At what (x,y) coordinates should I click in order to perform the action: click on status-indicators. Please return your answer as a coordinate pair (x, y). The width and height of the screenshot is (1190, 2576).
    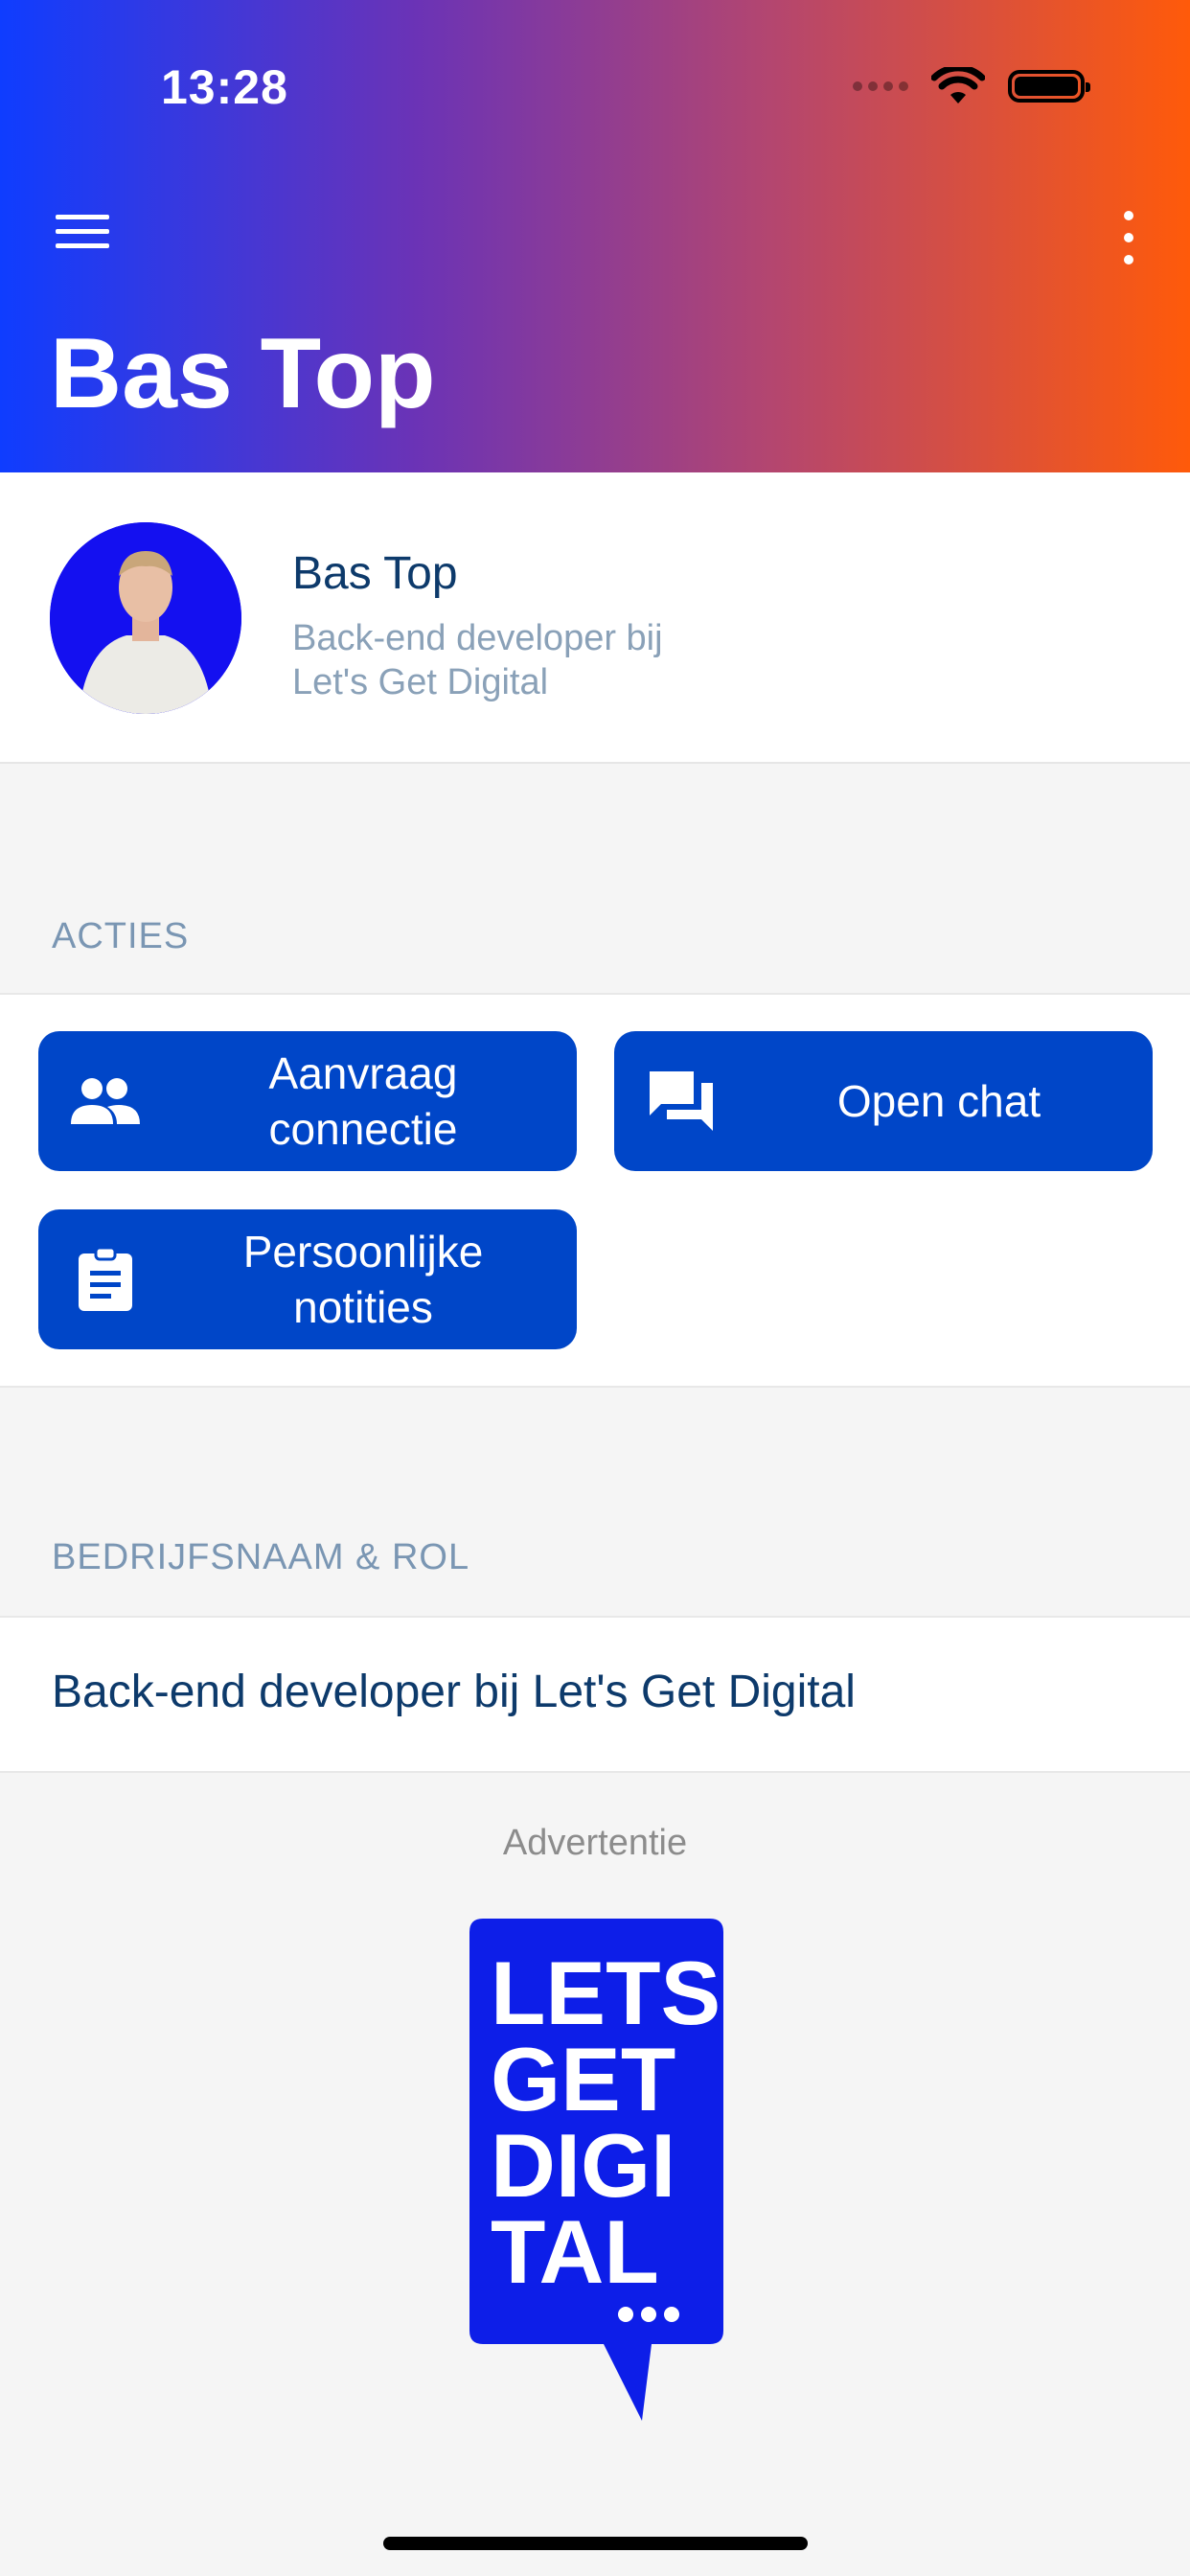
    Looking at the image, I should click on (972, 86).